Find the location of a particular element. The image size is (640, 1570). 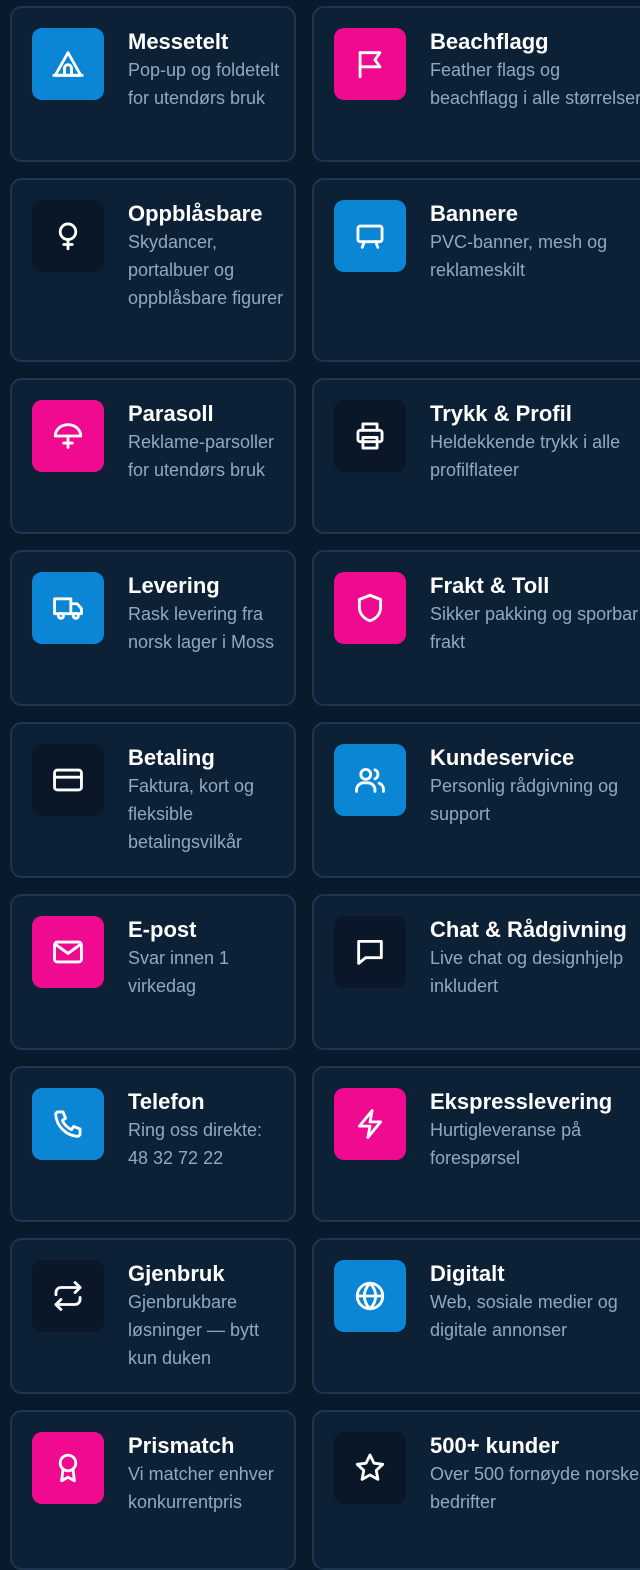

feature-card-e-post: E-post Svar innen 1 virkedag is located at coordinates (153, 972).